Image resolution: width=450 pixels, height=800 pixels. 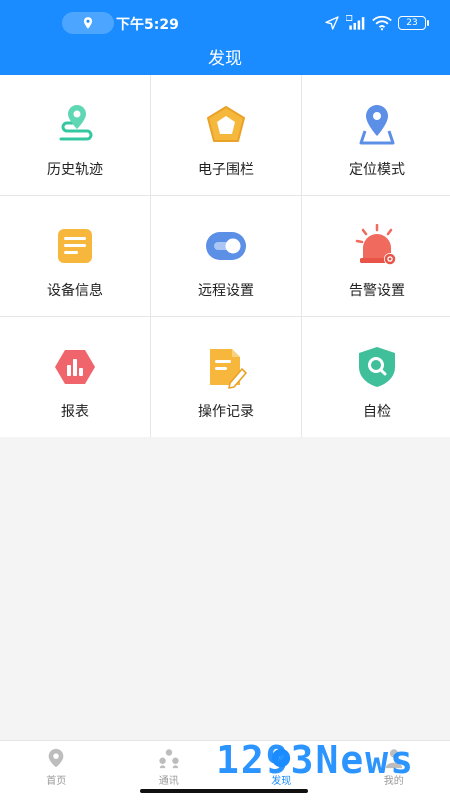 I want to click on feature-history-track: 历史轨迹, so click(x=75, y=135).